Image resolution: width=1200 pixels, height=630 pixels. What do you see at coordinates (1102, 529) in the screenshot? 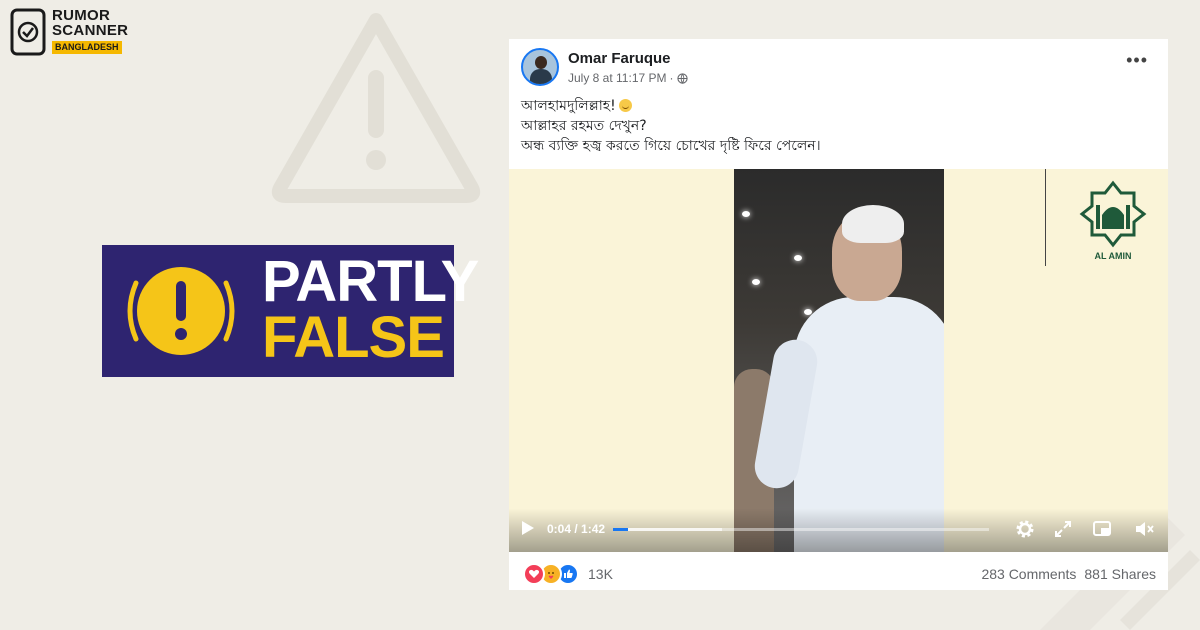
I see `picture-in-picture-icon` at bounding box center [1102, 529].